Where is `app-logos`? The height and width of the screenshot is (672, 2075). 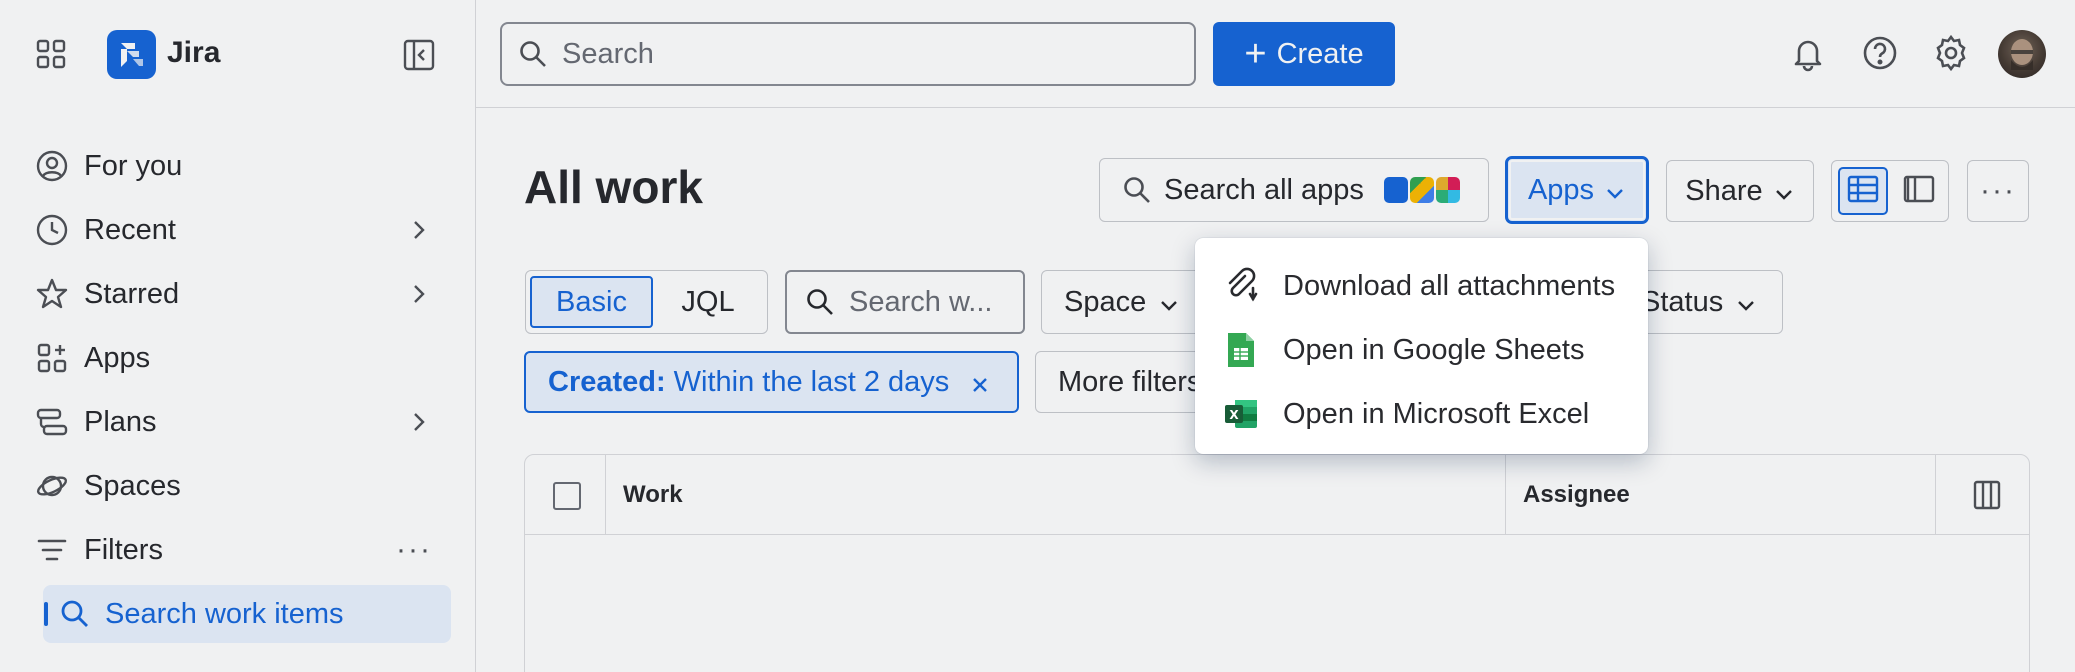 app-logos is located at coordinates (1422, 190).